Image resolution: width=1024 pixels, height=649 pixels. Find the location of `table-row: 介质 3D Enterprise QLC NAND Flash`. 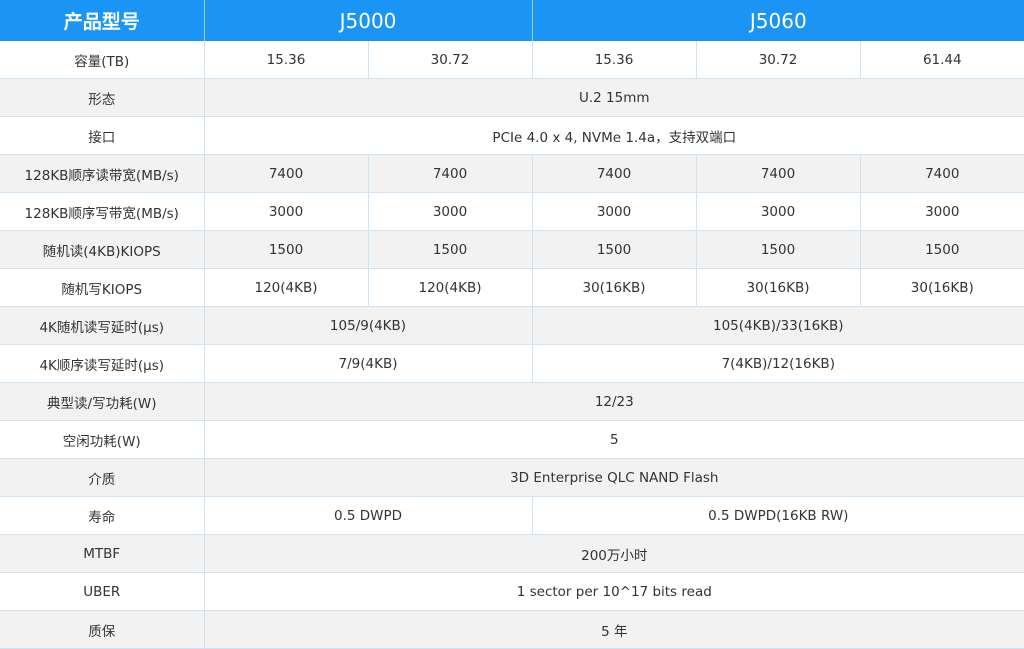

table-row: 介质 3D Enterprise QLC NAND Flash is located at coordinates (512, 477).